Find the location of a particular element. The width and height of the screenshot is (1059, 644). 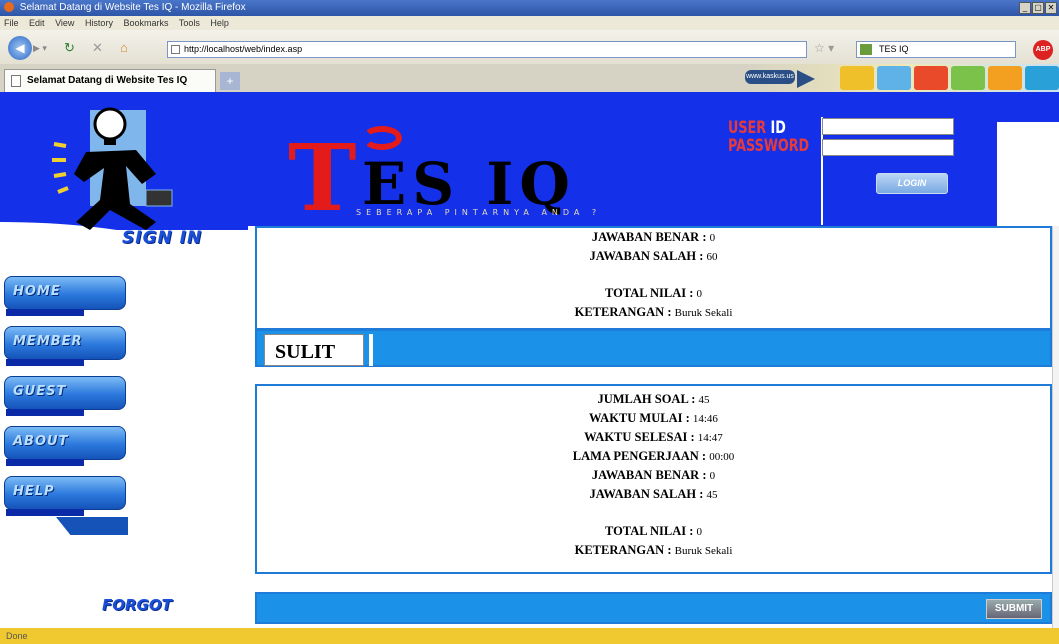

password-label: PASSWORD is located at coordinates (769, 146).